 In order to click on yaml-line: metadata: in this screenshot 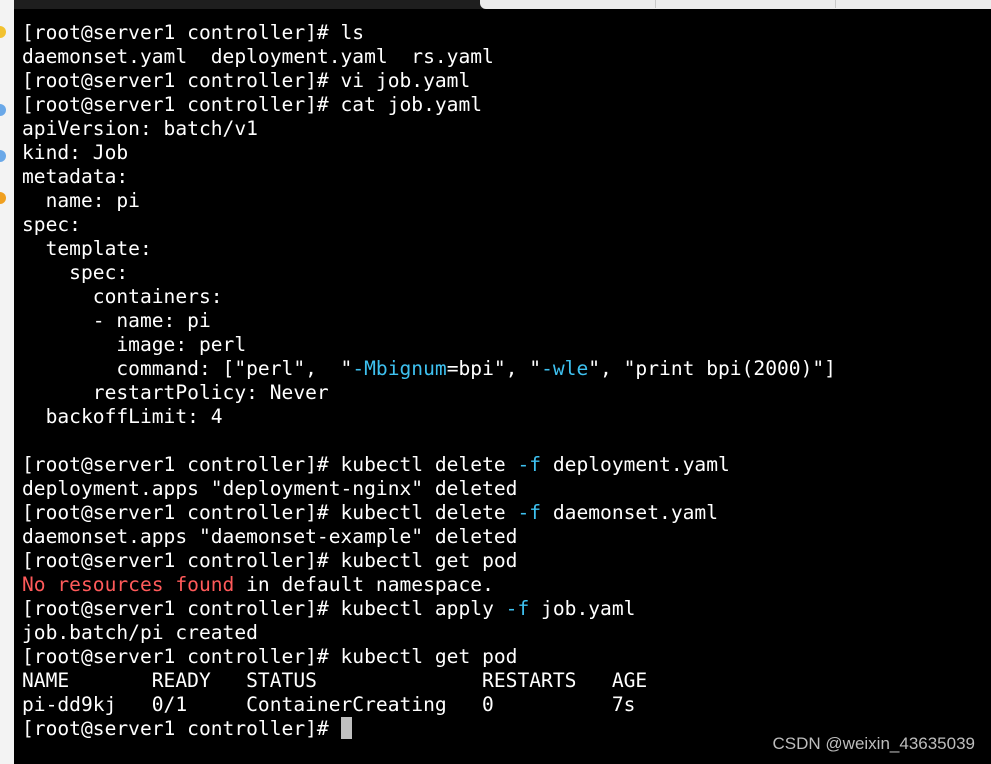, I will do `click(429, 177)`.